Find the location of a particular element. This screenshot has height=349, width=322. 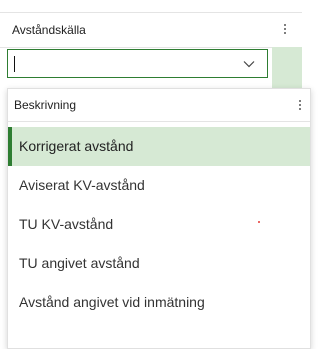

avstandskalla-input is located at coordinates (121, 63).